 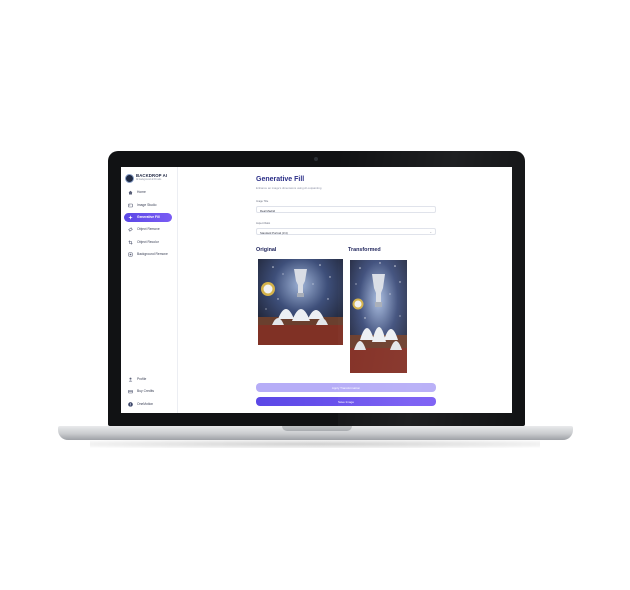 What do you see at coordinates (130, 192) in the screenshot?
I see `home-icon` at bounding box center [130, 192].